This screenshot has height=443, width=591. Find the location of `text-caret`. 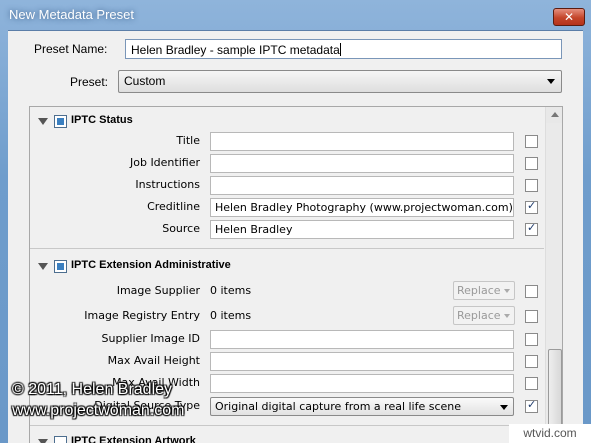

text-caret is located at coordinates (340, 49).